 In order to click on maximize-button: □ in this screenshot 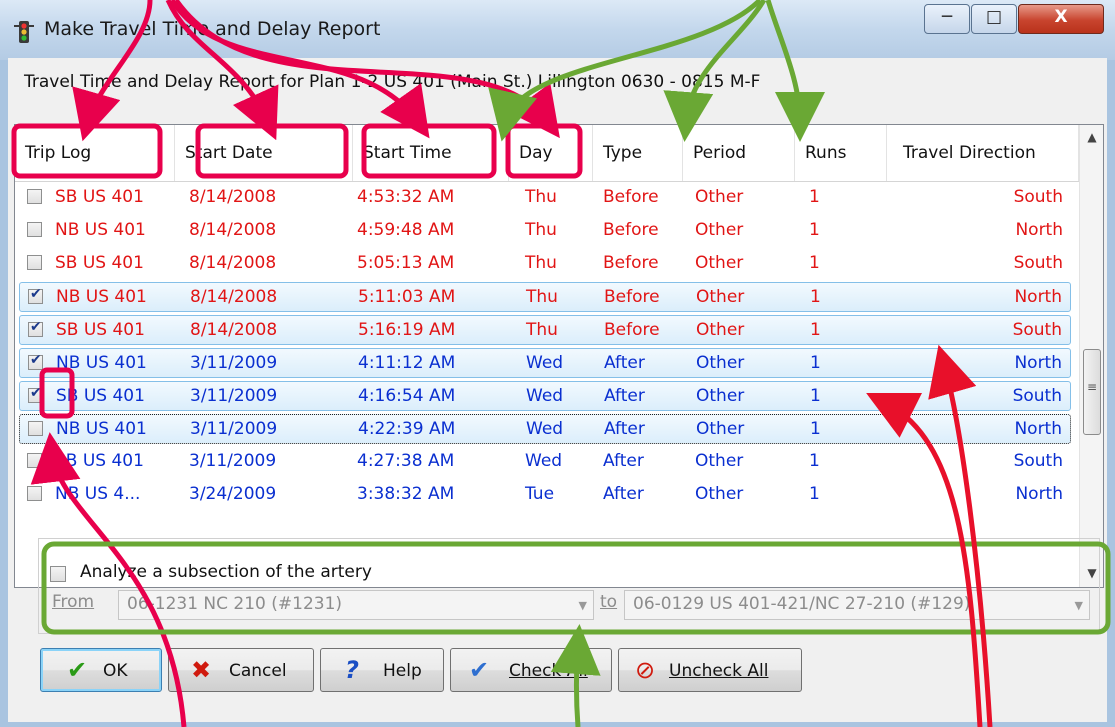, I will do `click(994, 19)`.